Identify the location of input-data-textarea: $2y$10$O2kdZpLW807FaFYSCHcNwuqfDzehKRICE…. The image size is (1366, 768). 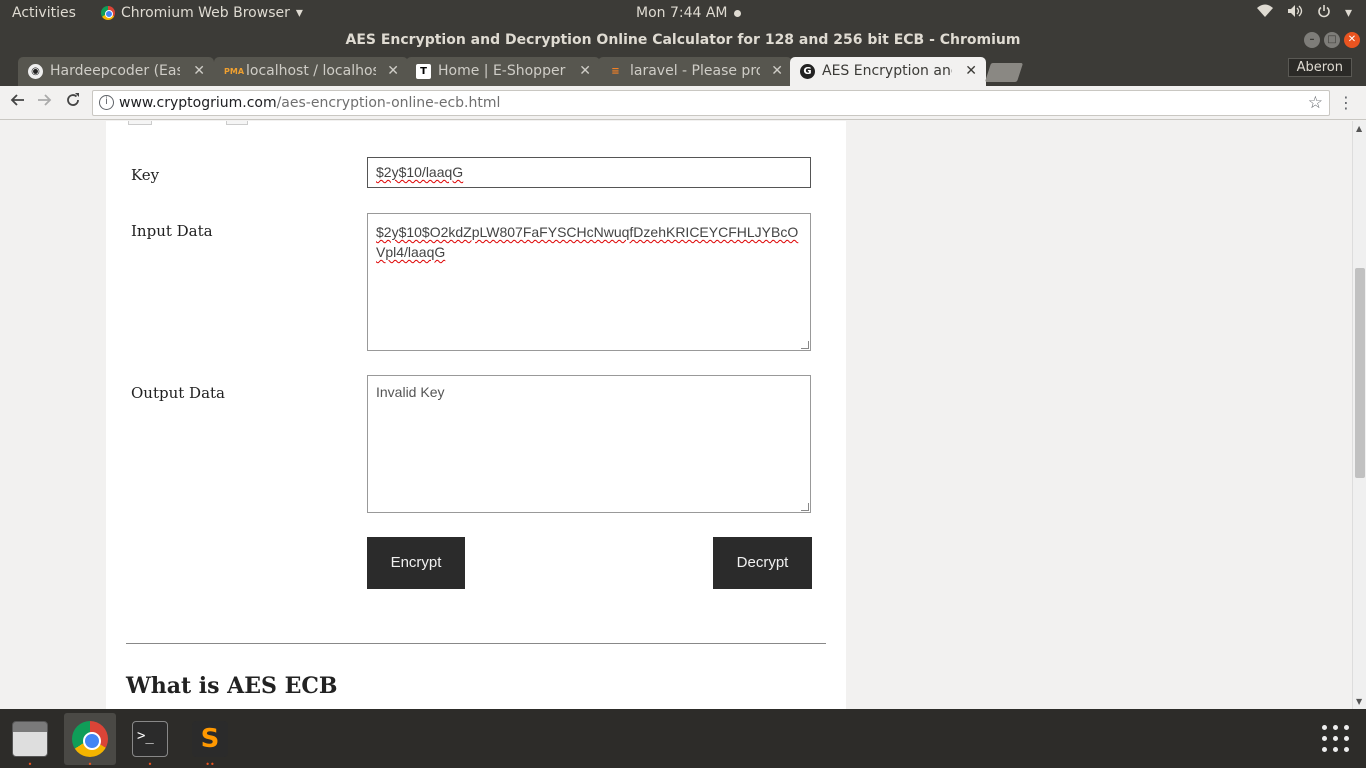
(589, 282).